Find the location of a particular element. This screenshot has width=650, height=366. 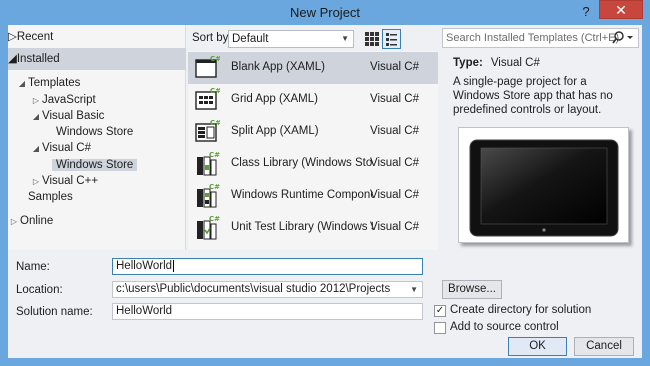

location-label: Location: is located at coordinates (39, 290).